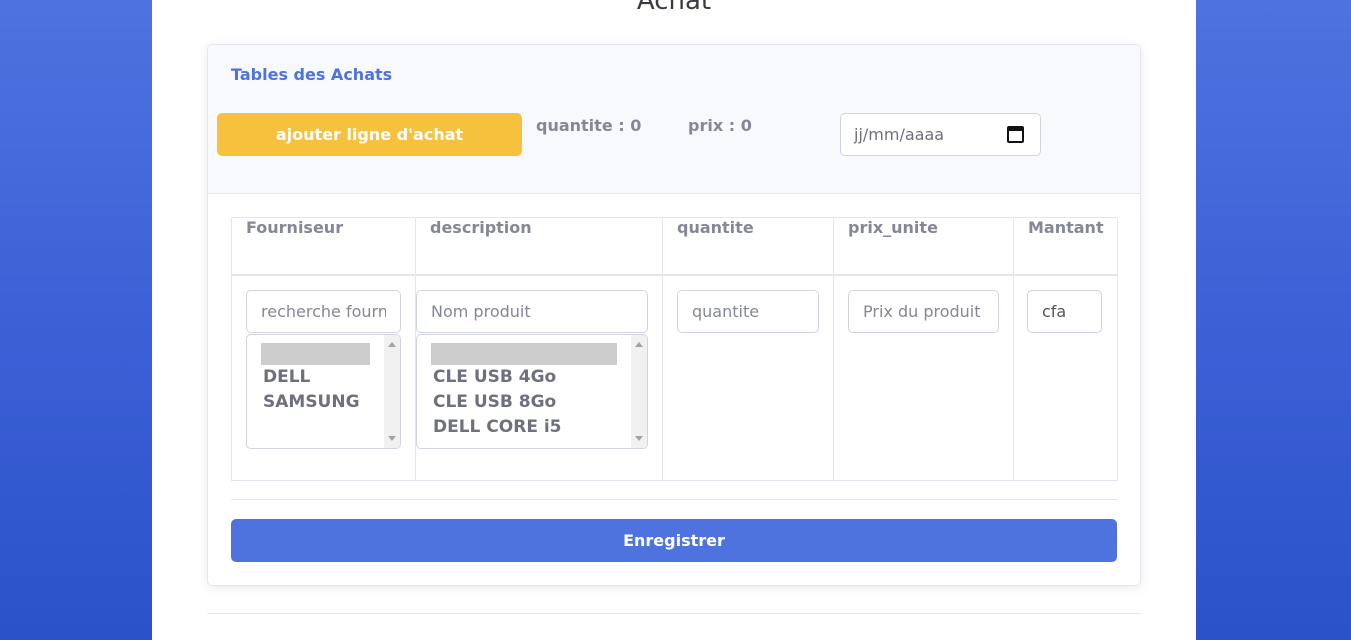 The width and height of the screenshot is (1351, 640). What do you see at coordinates (1065, 377) in the screenshot?
I see `amount-cell` at bounding box center [1065, 377].